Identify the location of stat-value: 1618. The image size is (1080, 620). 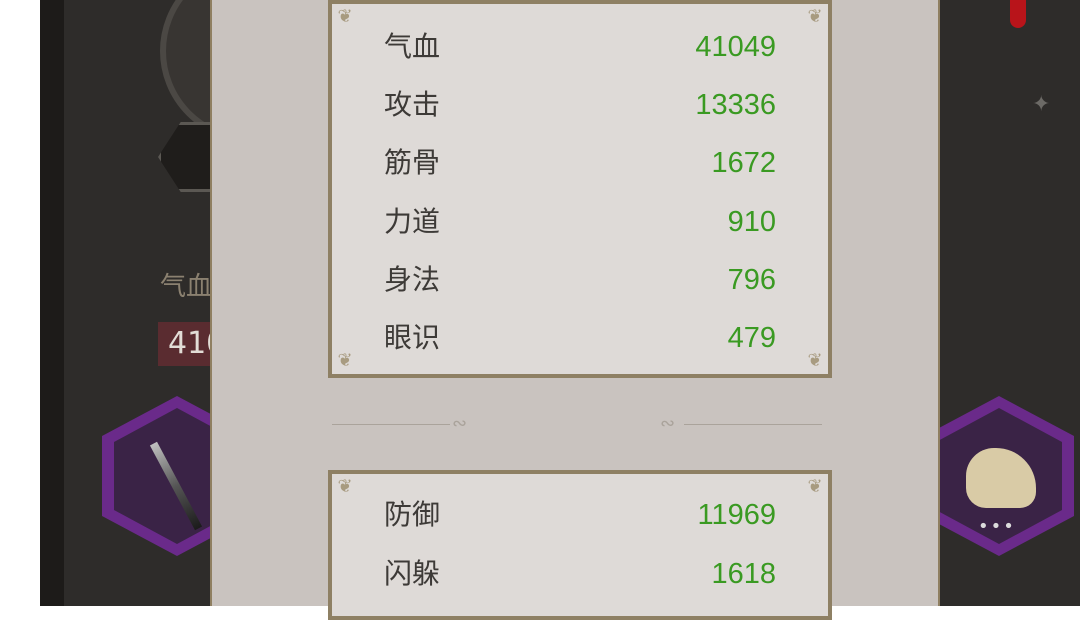
(743, 574).